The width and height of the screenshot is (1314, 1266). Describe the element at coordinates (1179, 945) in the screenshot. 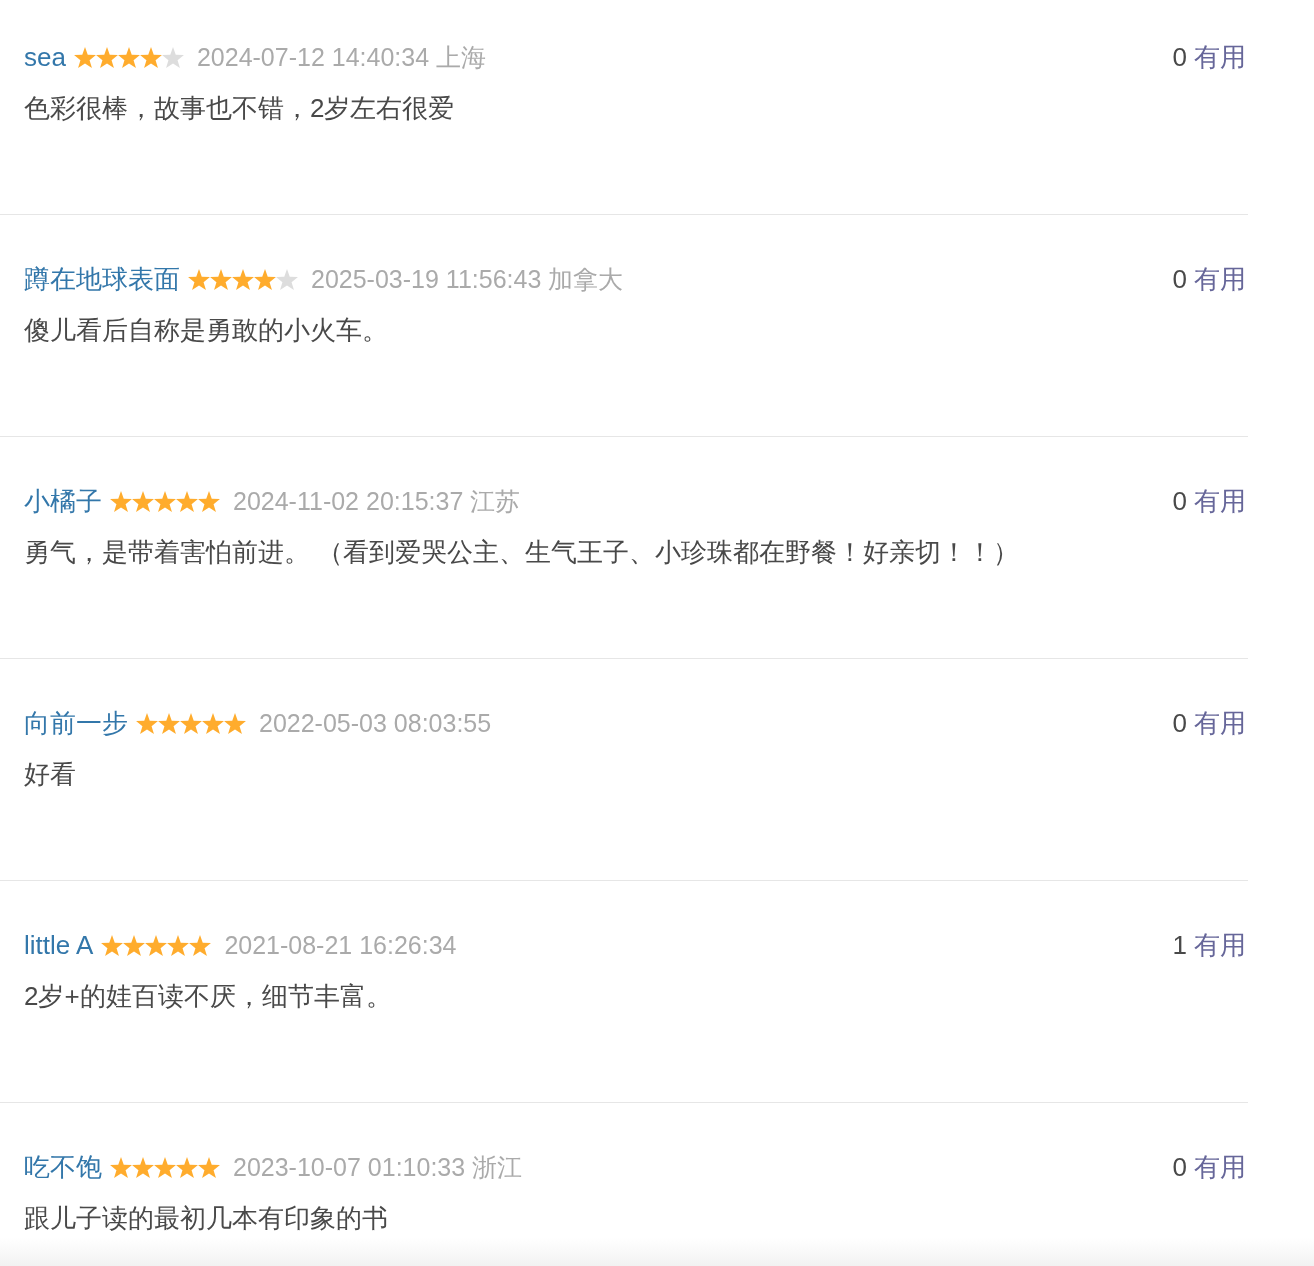

I see `vote-count: 1` at that location.